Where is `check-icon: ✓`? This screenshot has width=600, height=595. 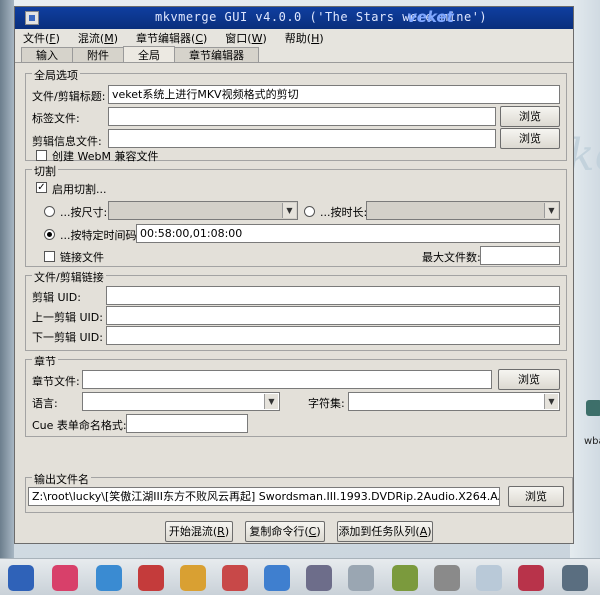
check-icon: ✓ is located at coordinates (41, 187).